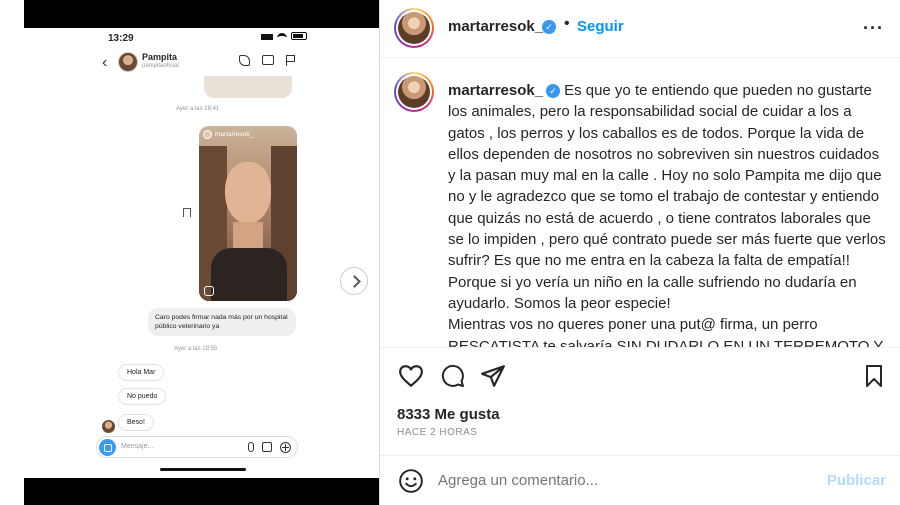 This screenshot has height=505, width=900. I want to click on author-username: martarresok_, so click(495, 26).